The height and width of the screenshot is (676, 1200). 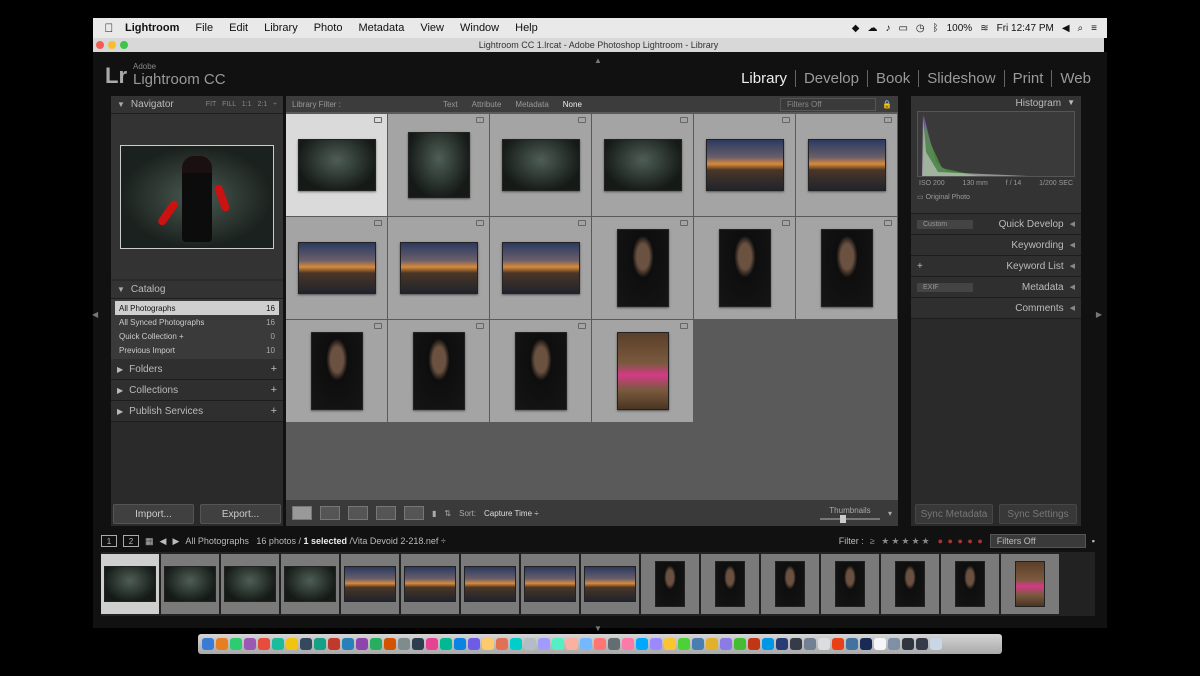 What do you see at coordinates (358, 513) in the screenshot?
I see `compare-view-icon` at bounding box center [358, 513].